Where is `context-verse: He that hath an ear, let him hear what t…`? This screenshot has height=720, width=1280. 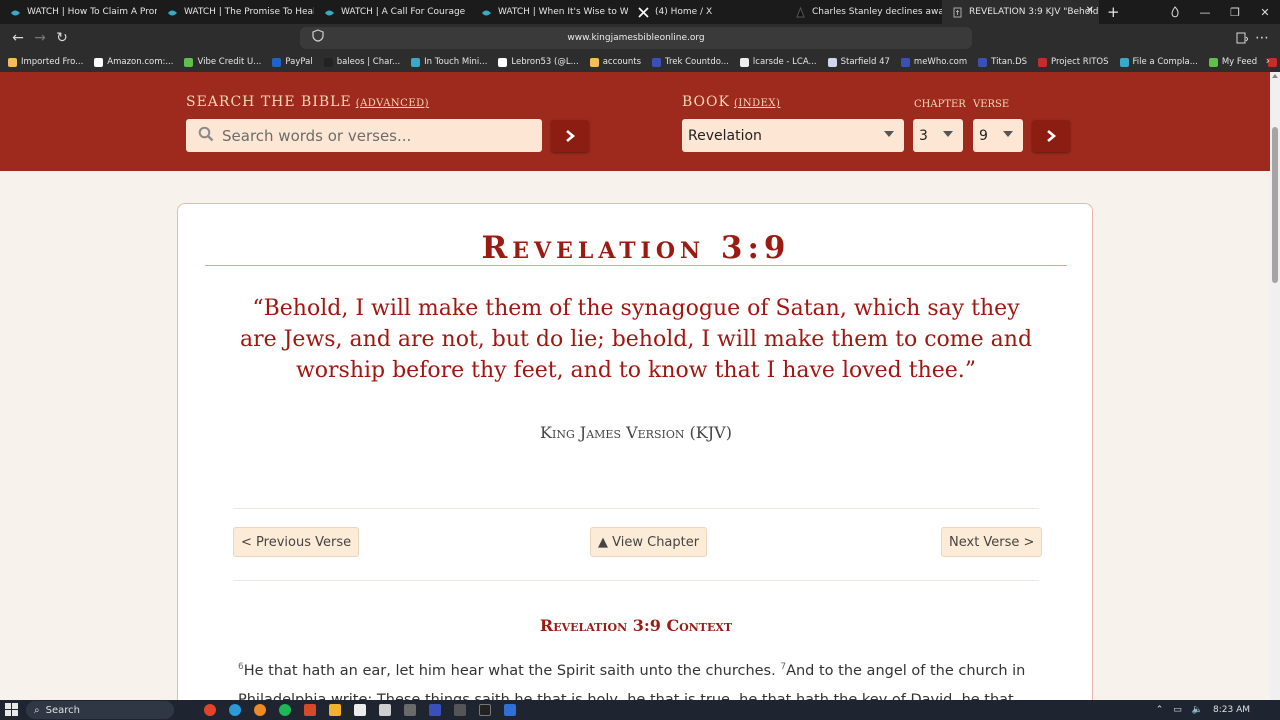 context-verse: He that hath an ear, let him hear what t… is located at coordinates (512, 671).